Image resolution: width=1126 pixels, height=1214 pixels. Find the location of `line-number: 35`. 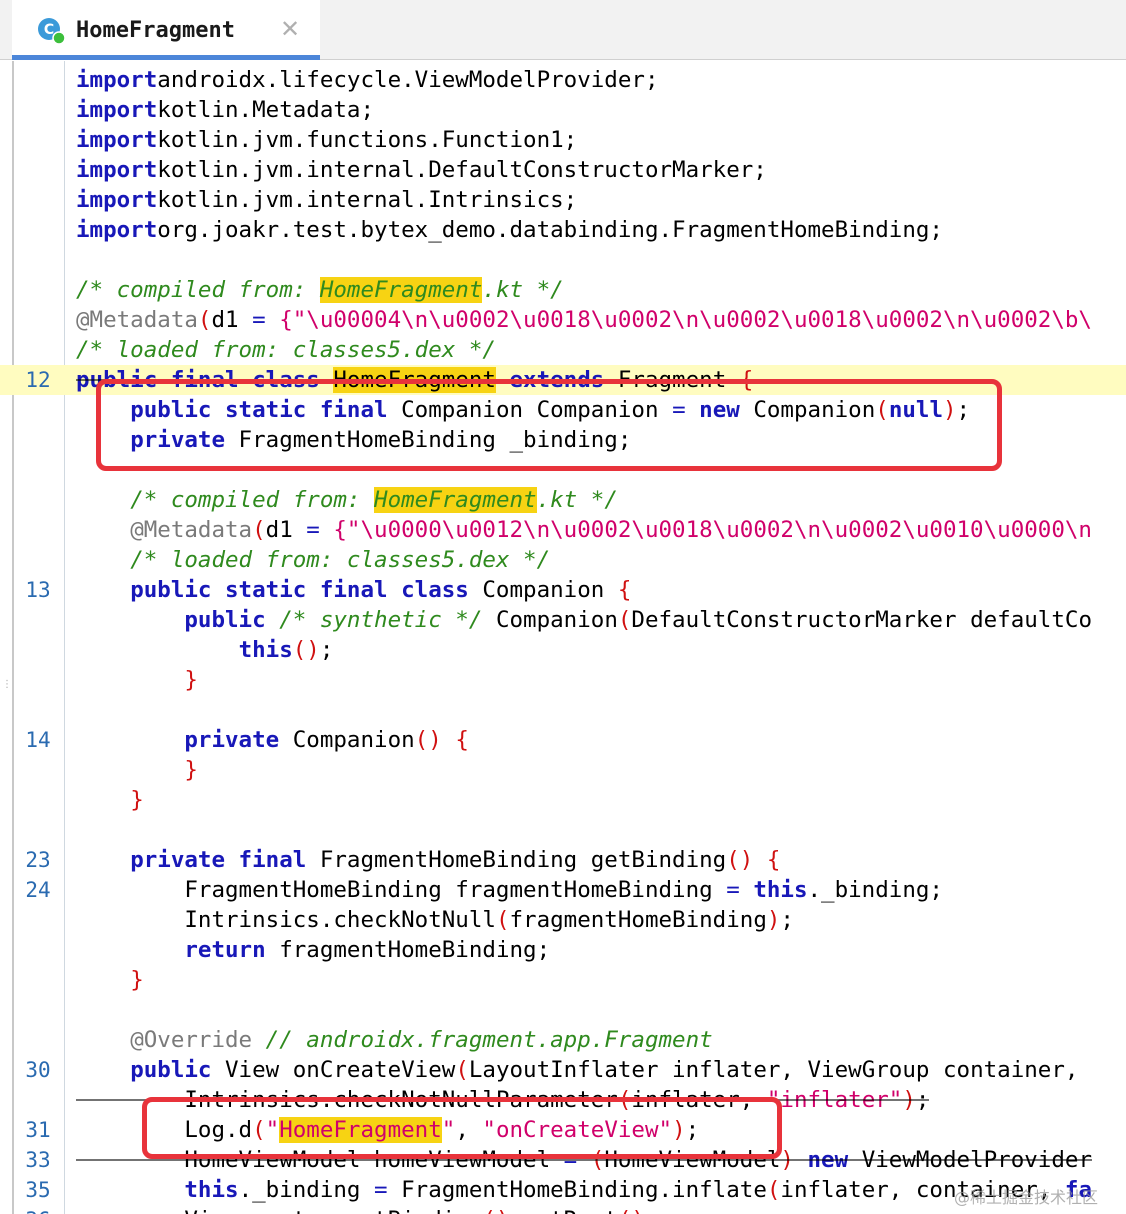

line-number: 35 is located at coordinates (38, 1190).